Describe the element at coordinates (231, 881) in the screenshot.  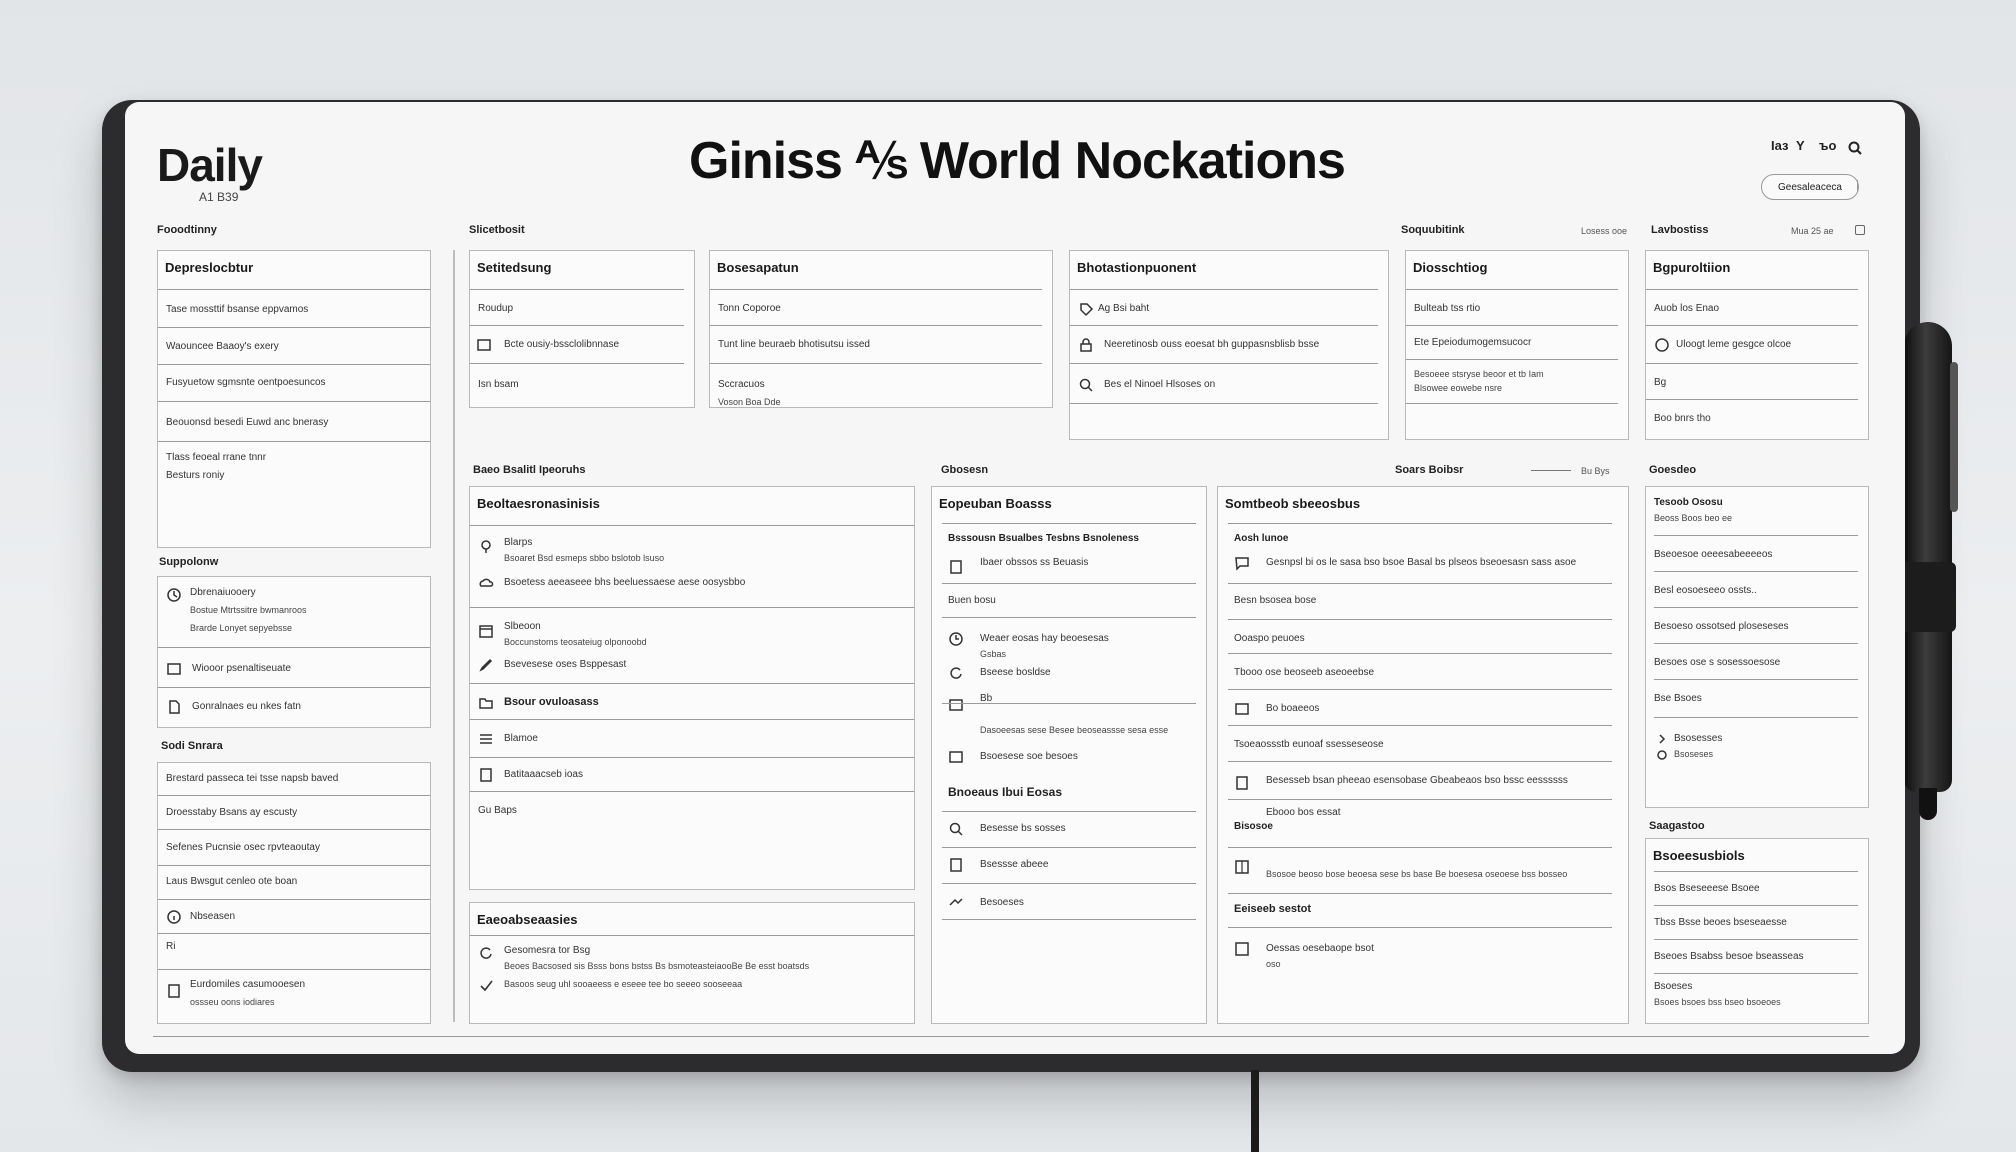
I see `list-item: Laus Bwsgut cenleo ote boan` at that location.